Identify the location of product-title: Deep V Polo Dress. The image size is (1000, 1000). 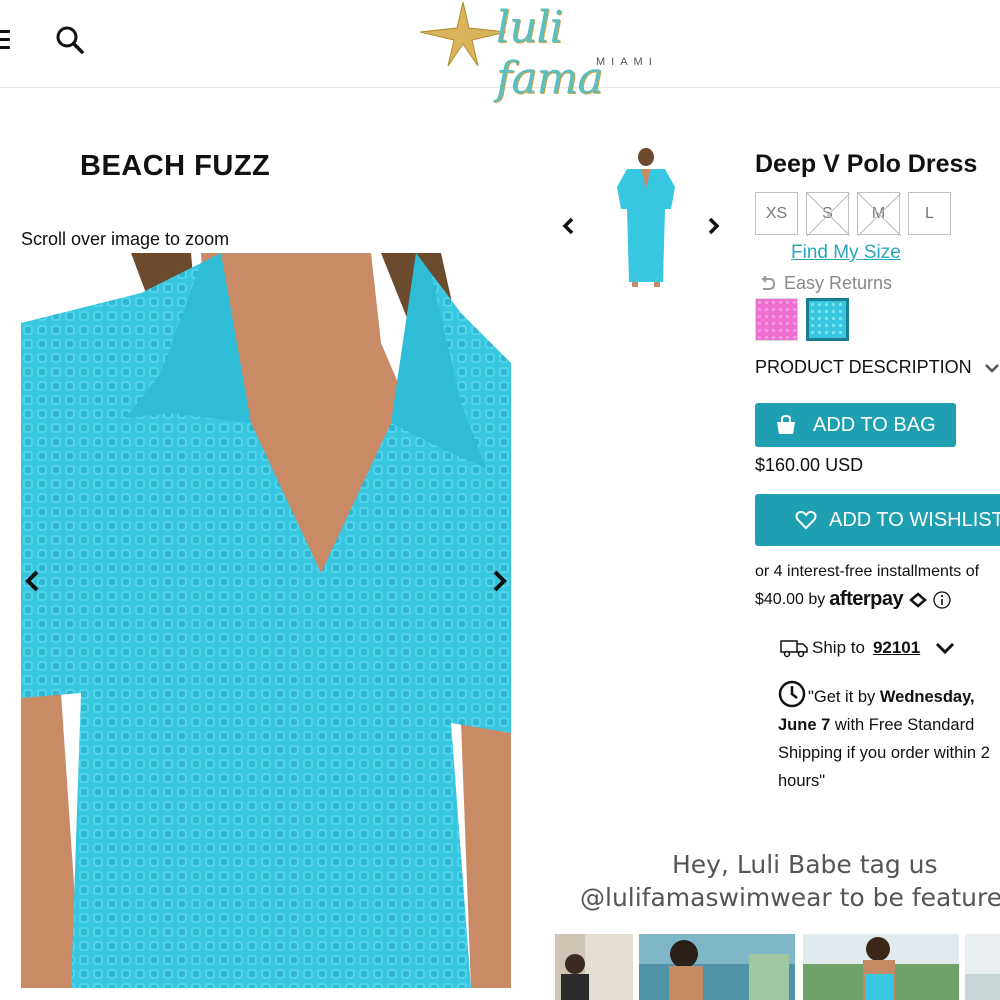
(866, 164).